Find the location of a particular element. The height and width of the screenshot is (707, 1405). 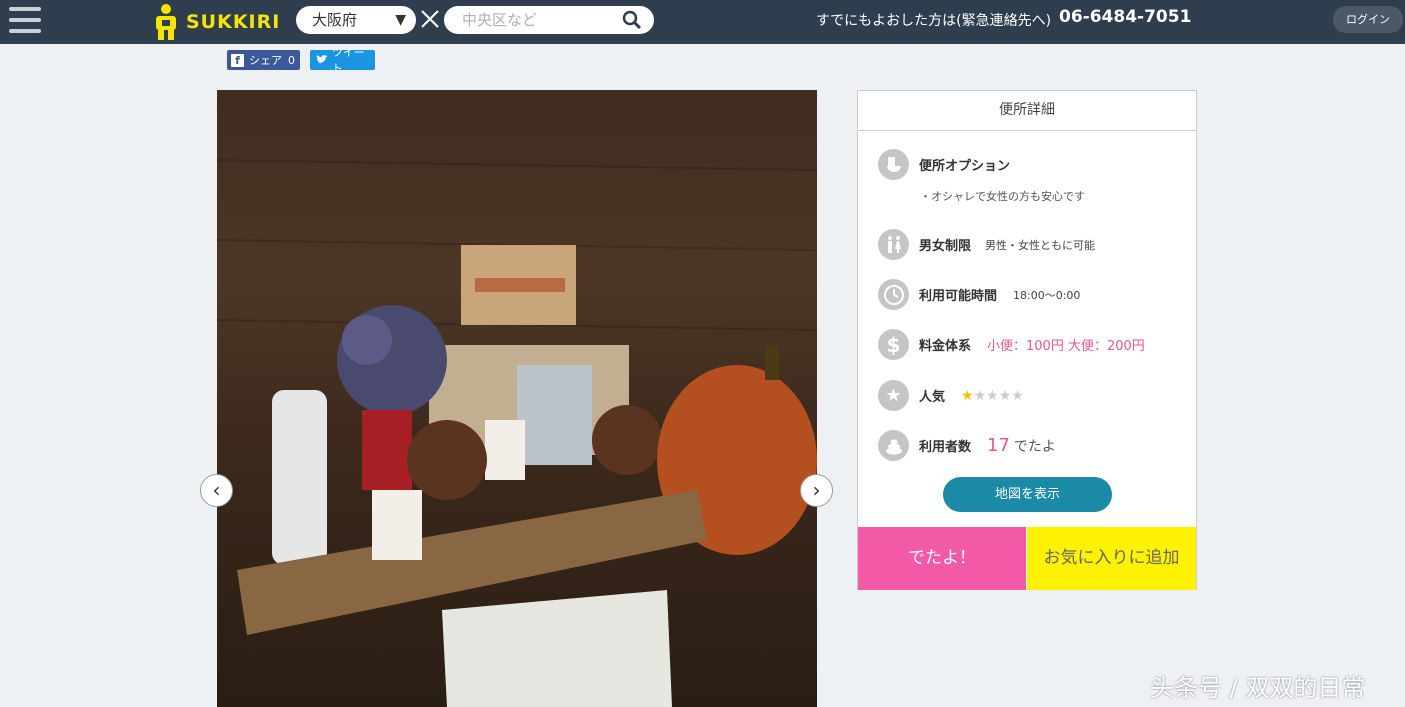

star-filled-icon: ★ is located at coordinates (967, 395).